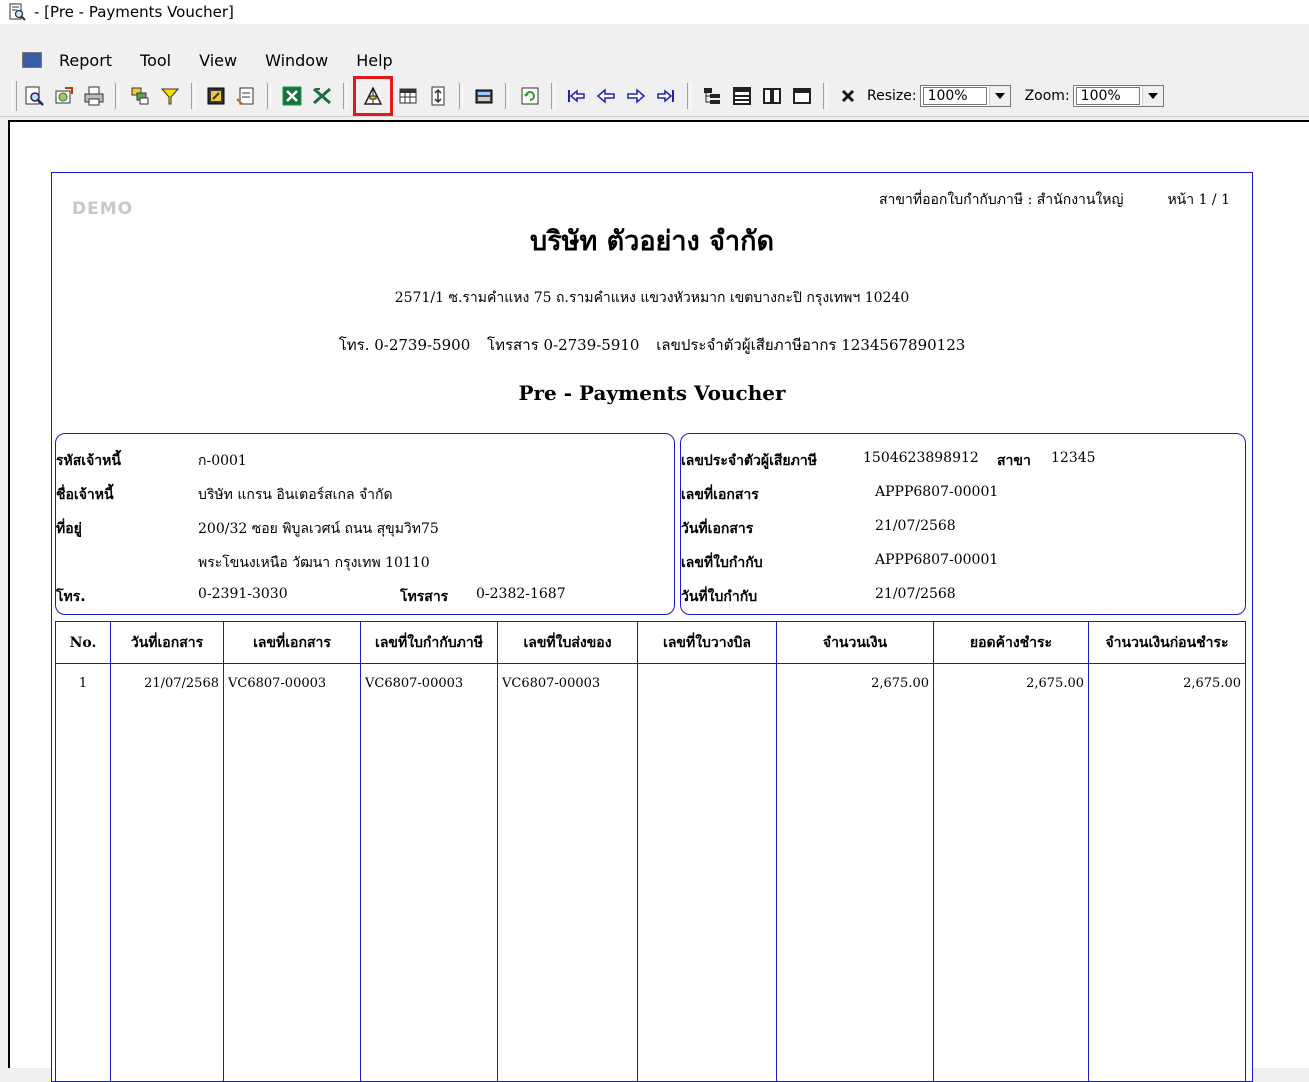 The width and height of the screenshot is (1309, 1082). What do you see at coordinates (892, 96) in the screenshot?
I see `resize-label: Resize:` at bounding box center [892, 96].